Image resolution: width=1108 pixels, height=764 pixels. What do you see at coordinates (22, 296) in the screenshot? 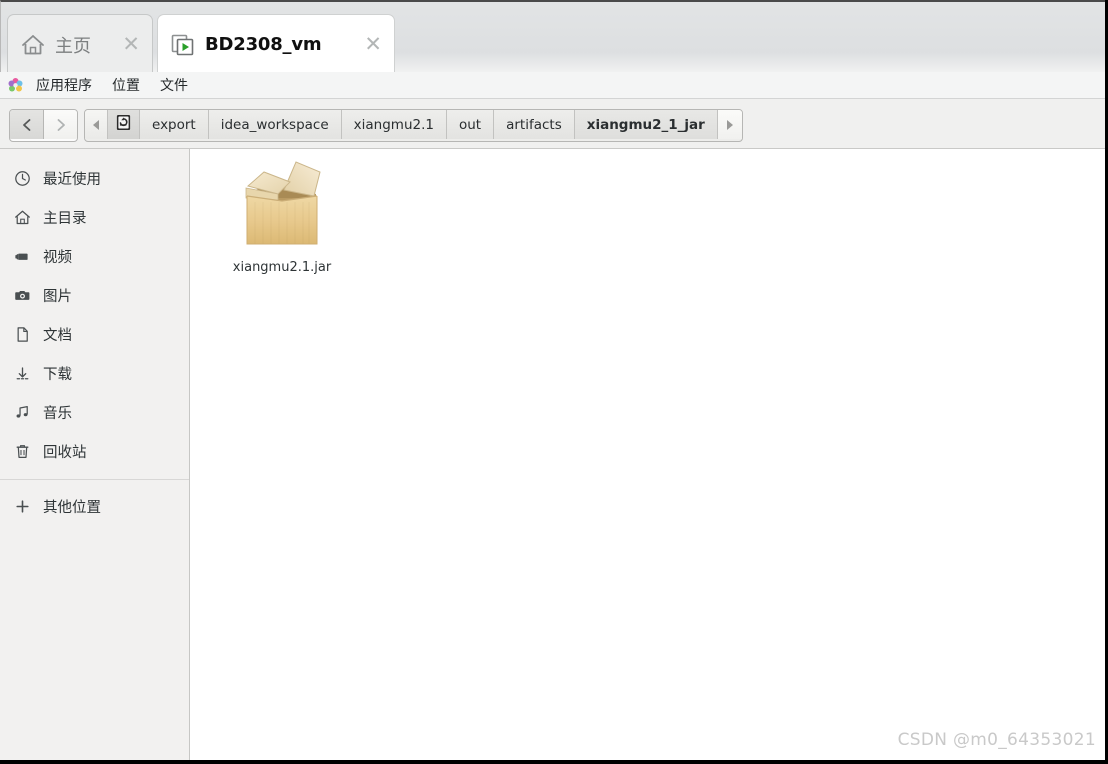
I see `camera-icon` at bounding box center [22, 296].